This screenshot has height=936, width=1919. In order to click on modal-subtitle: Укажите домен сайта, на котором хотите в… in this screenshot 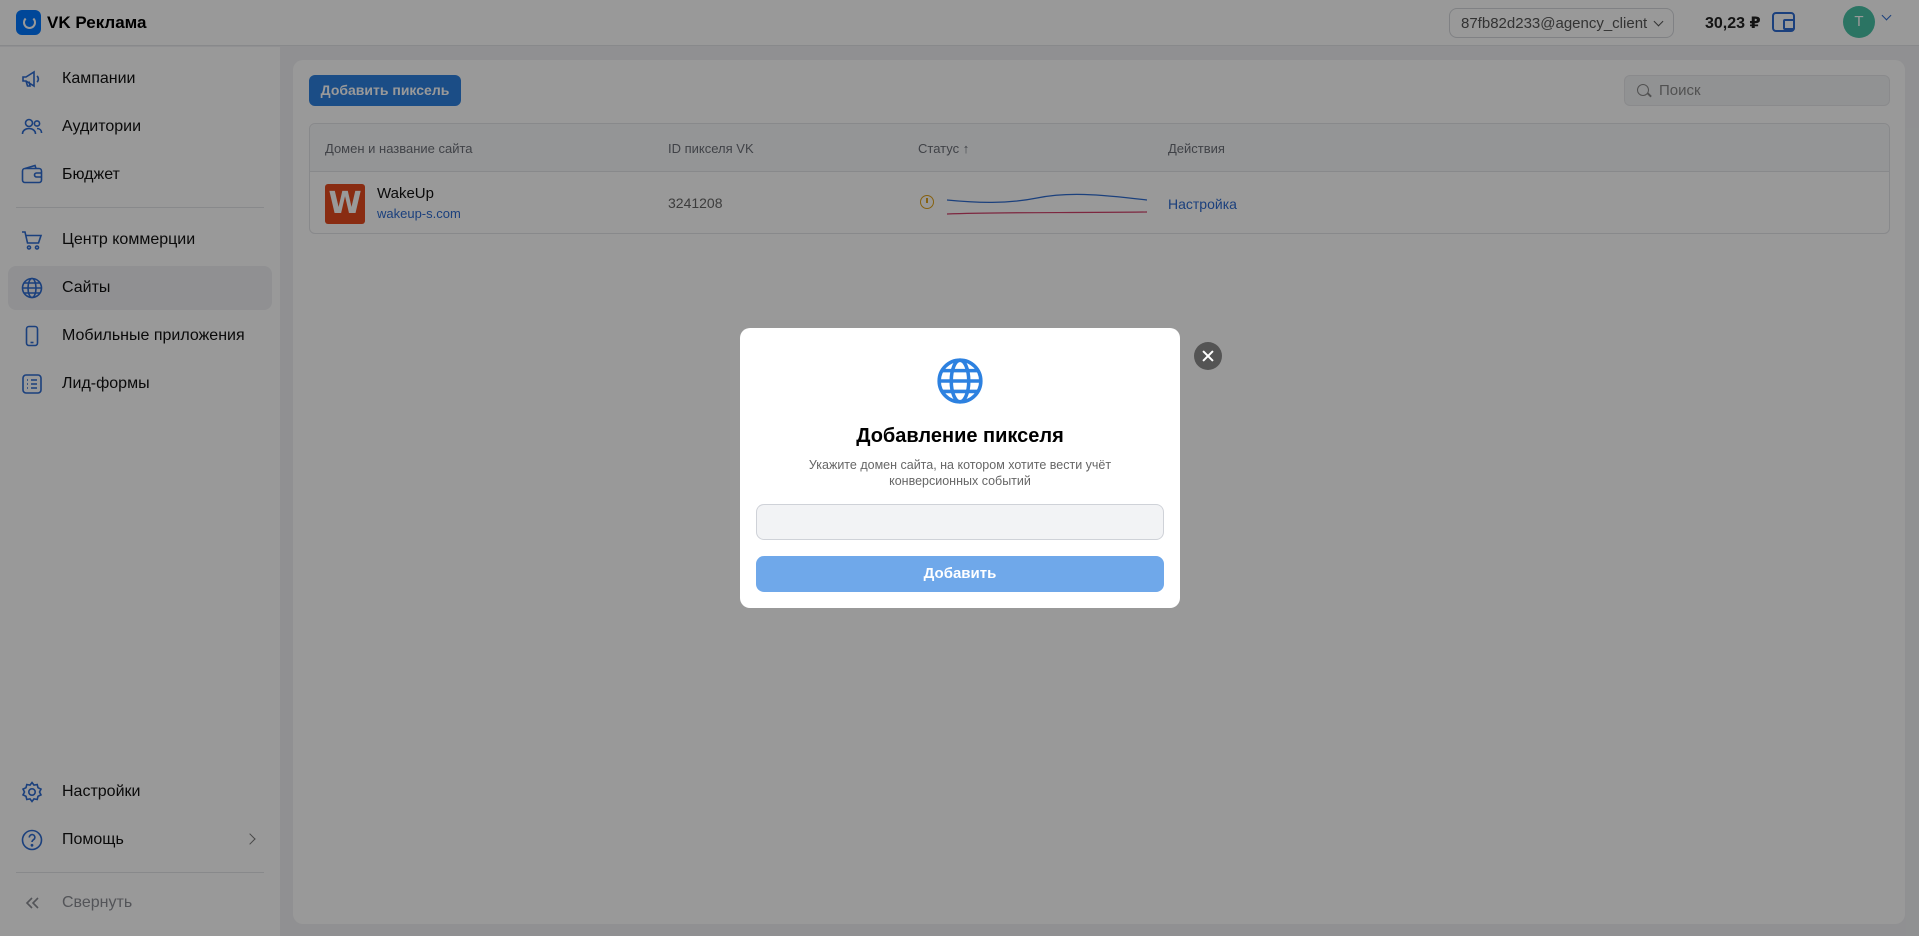, I will do `click(960, 473)`.